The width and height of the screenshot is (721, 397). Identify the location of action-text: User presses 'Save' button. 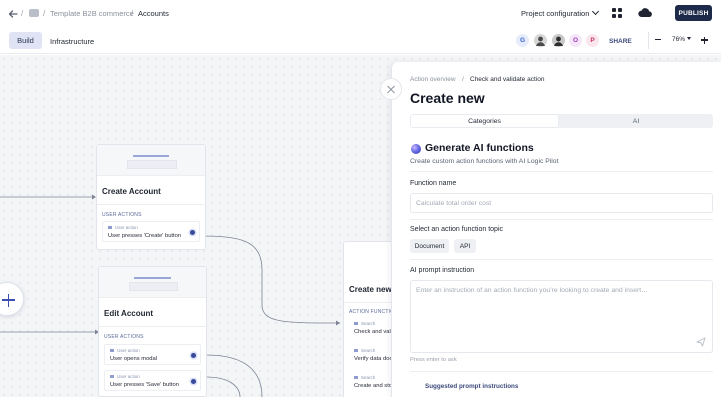
(144, 385).